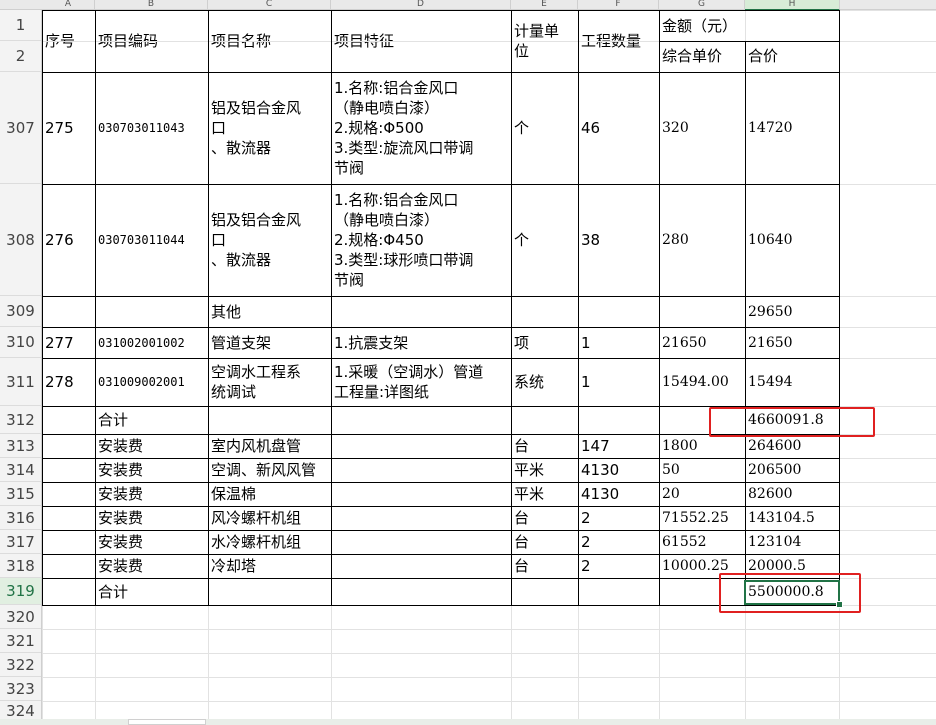 This screenshot has height=725, width=936. What do you see at coordinates (20, 56) in the screenshot?
I see `row-number: 2` at bounding box center [20, 56].